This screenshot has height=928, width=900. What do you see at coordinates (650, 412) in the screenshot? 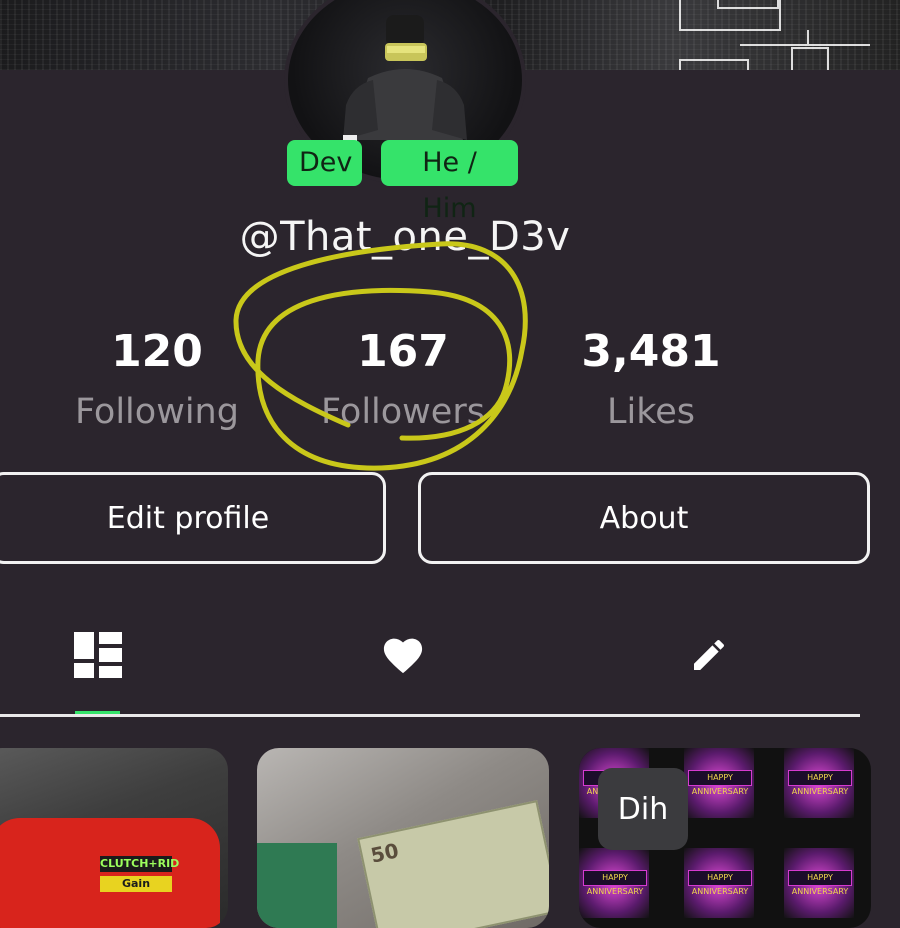
I see `stat-likes-label: Likes` at bounding box center [650, 412].